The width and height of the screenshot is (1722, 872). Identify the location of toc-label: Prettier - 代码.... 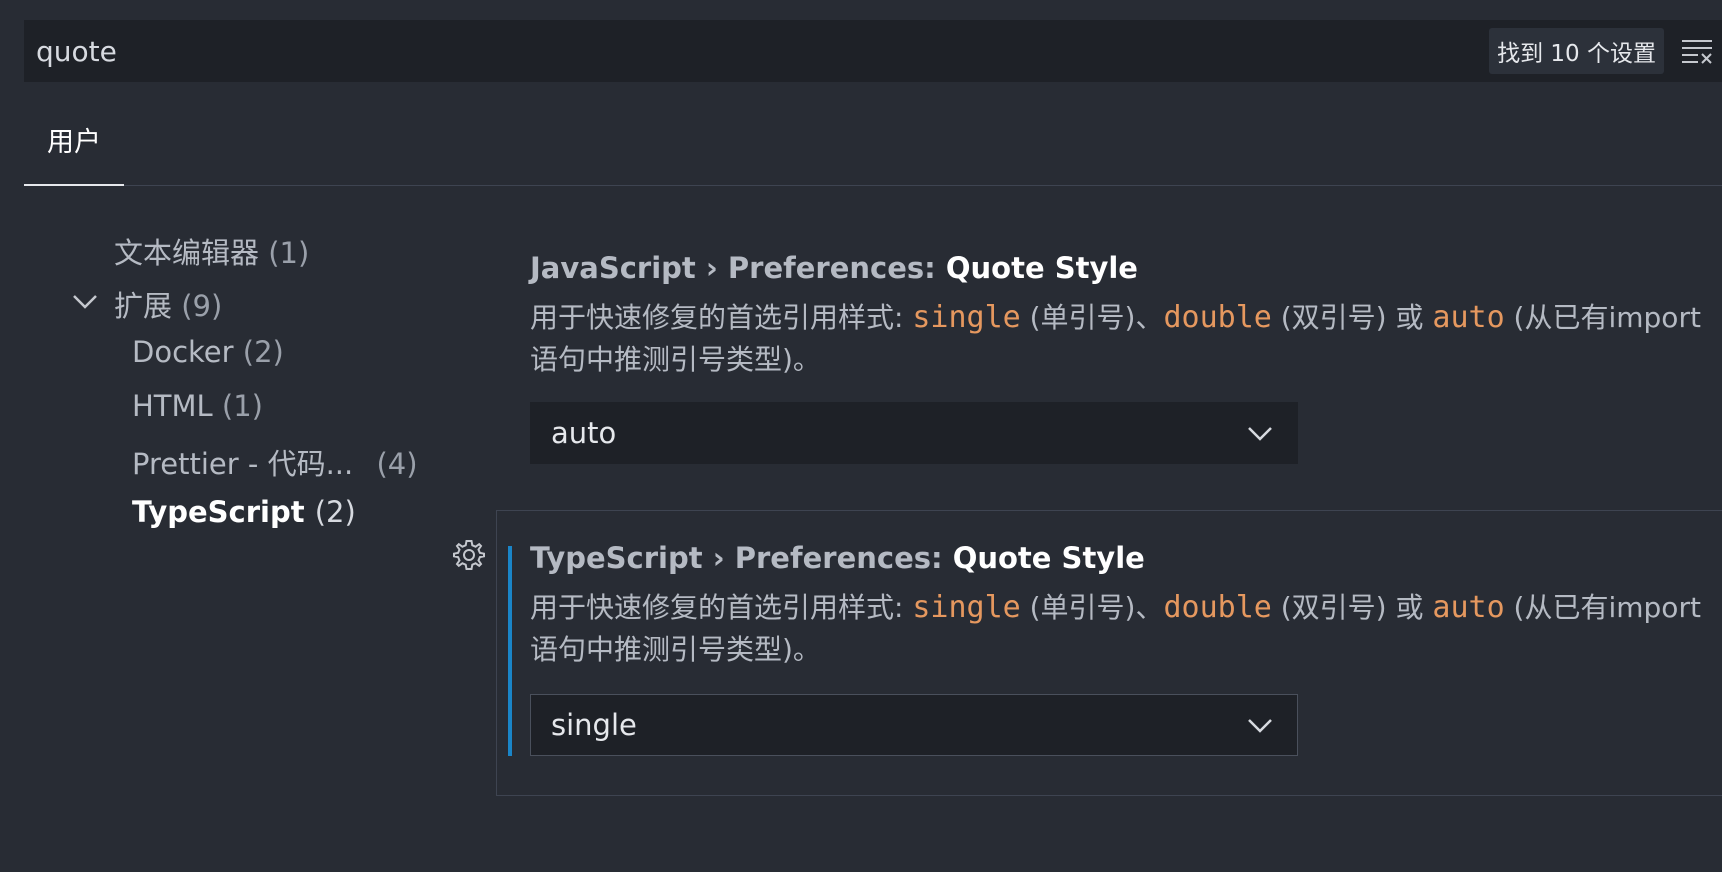
(243, 464).